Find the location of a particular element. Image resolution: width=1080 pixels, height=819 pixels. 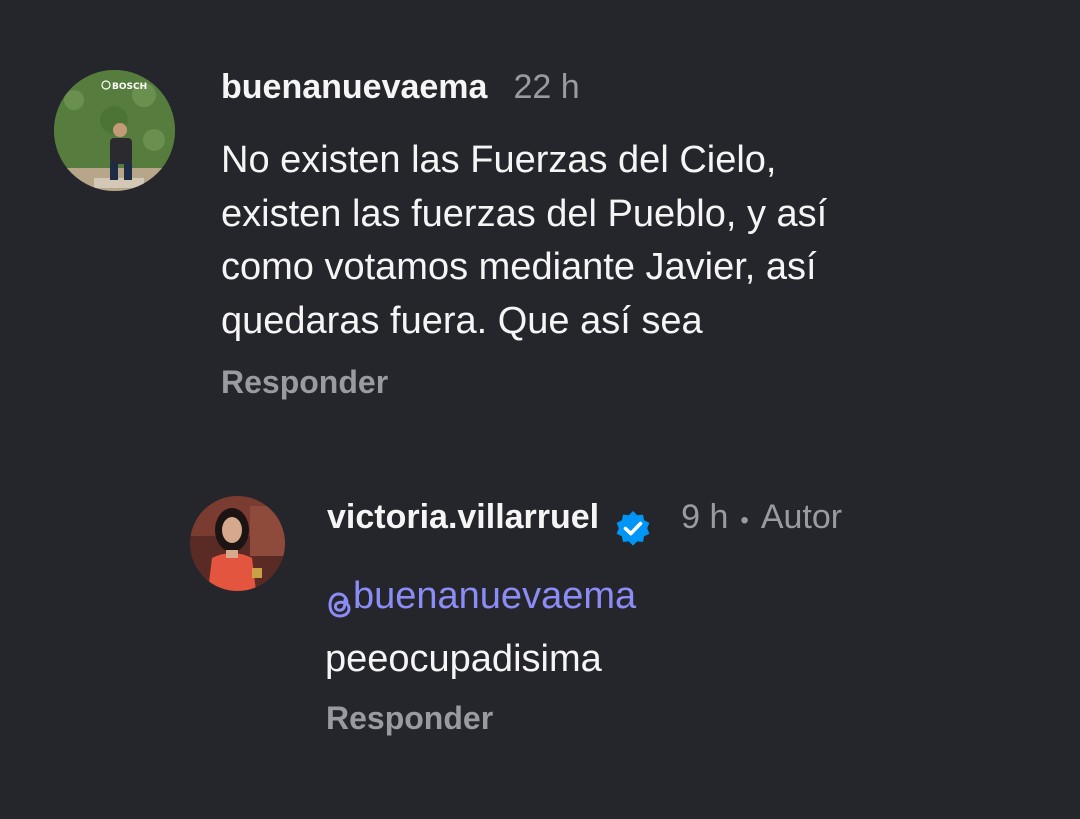

username: buenanuevaema is located at coordinates (354, 87).